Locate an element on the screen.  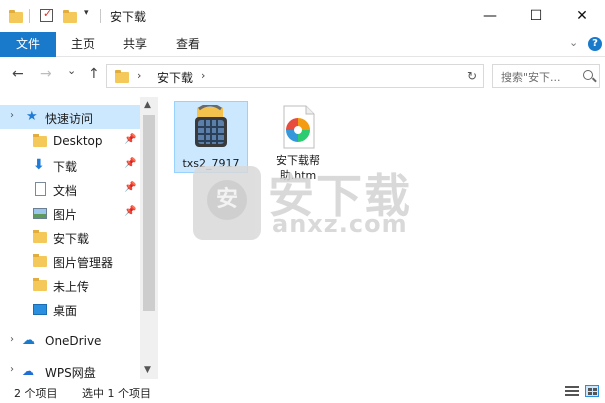
item-count: 2 个项目 is located at coordinates (36, 393).